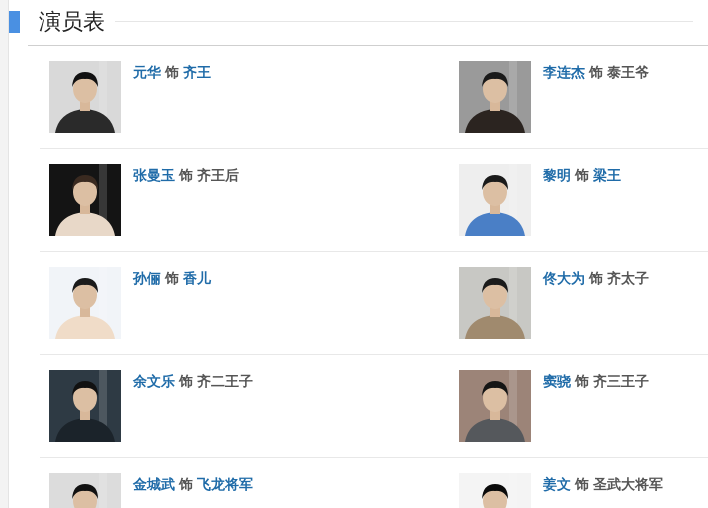 This screenshot has height=508, width=708. Describe the element at coordinates (147, 72) in the screenshot. I see `actor-link: 元华` at that location.